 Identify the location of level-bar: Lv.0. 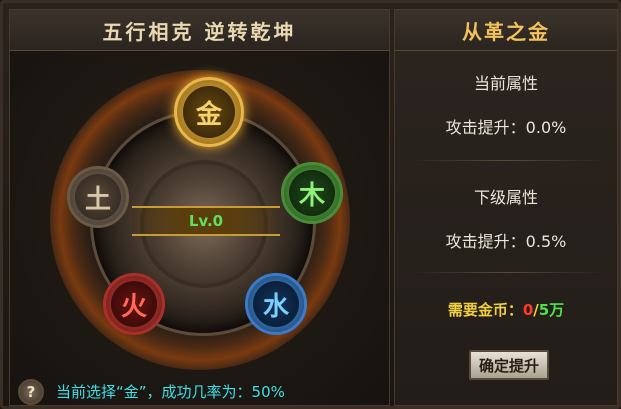
(206, 221).